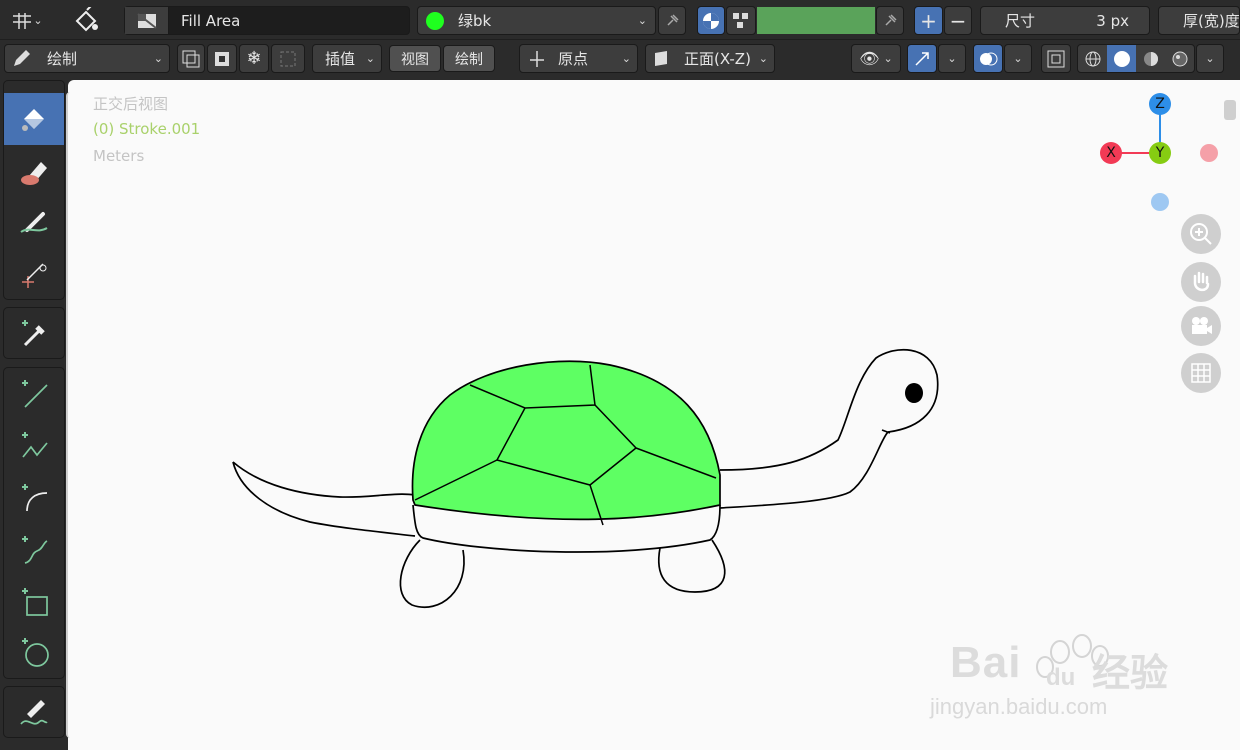  Describe the element at coordinates (324, 499) in the screenshot. I see `turtle-tail` at that location.